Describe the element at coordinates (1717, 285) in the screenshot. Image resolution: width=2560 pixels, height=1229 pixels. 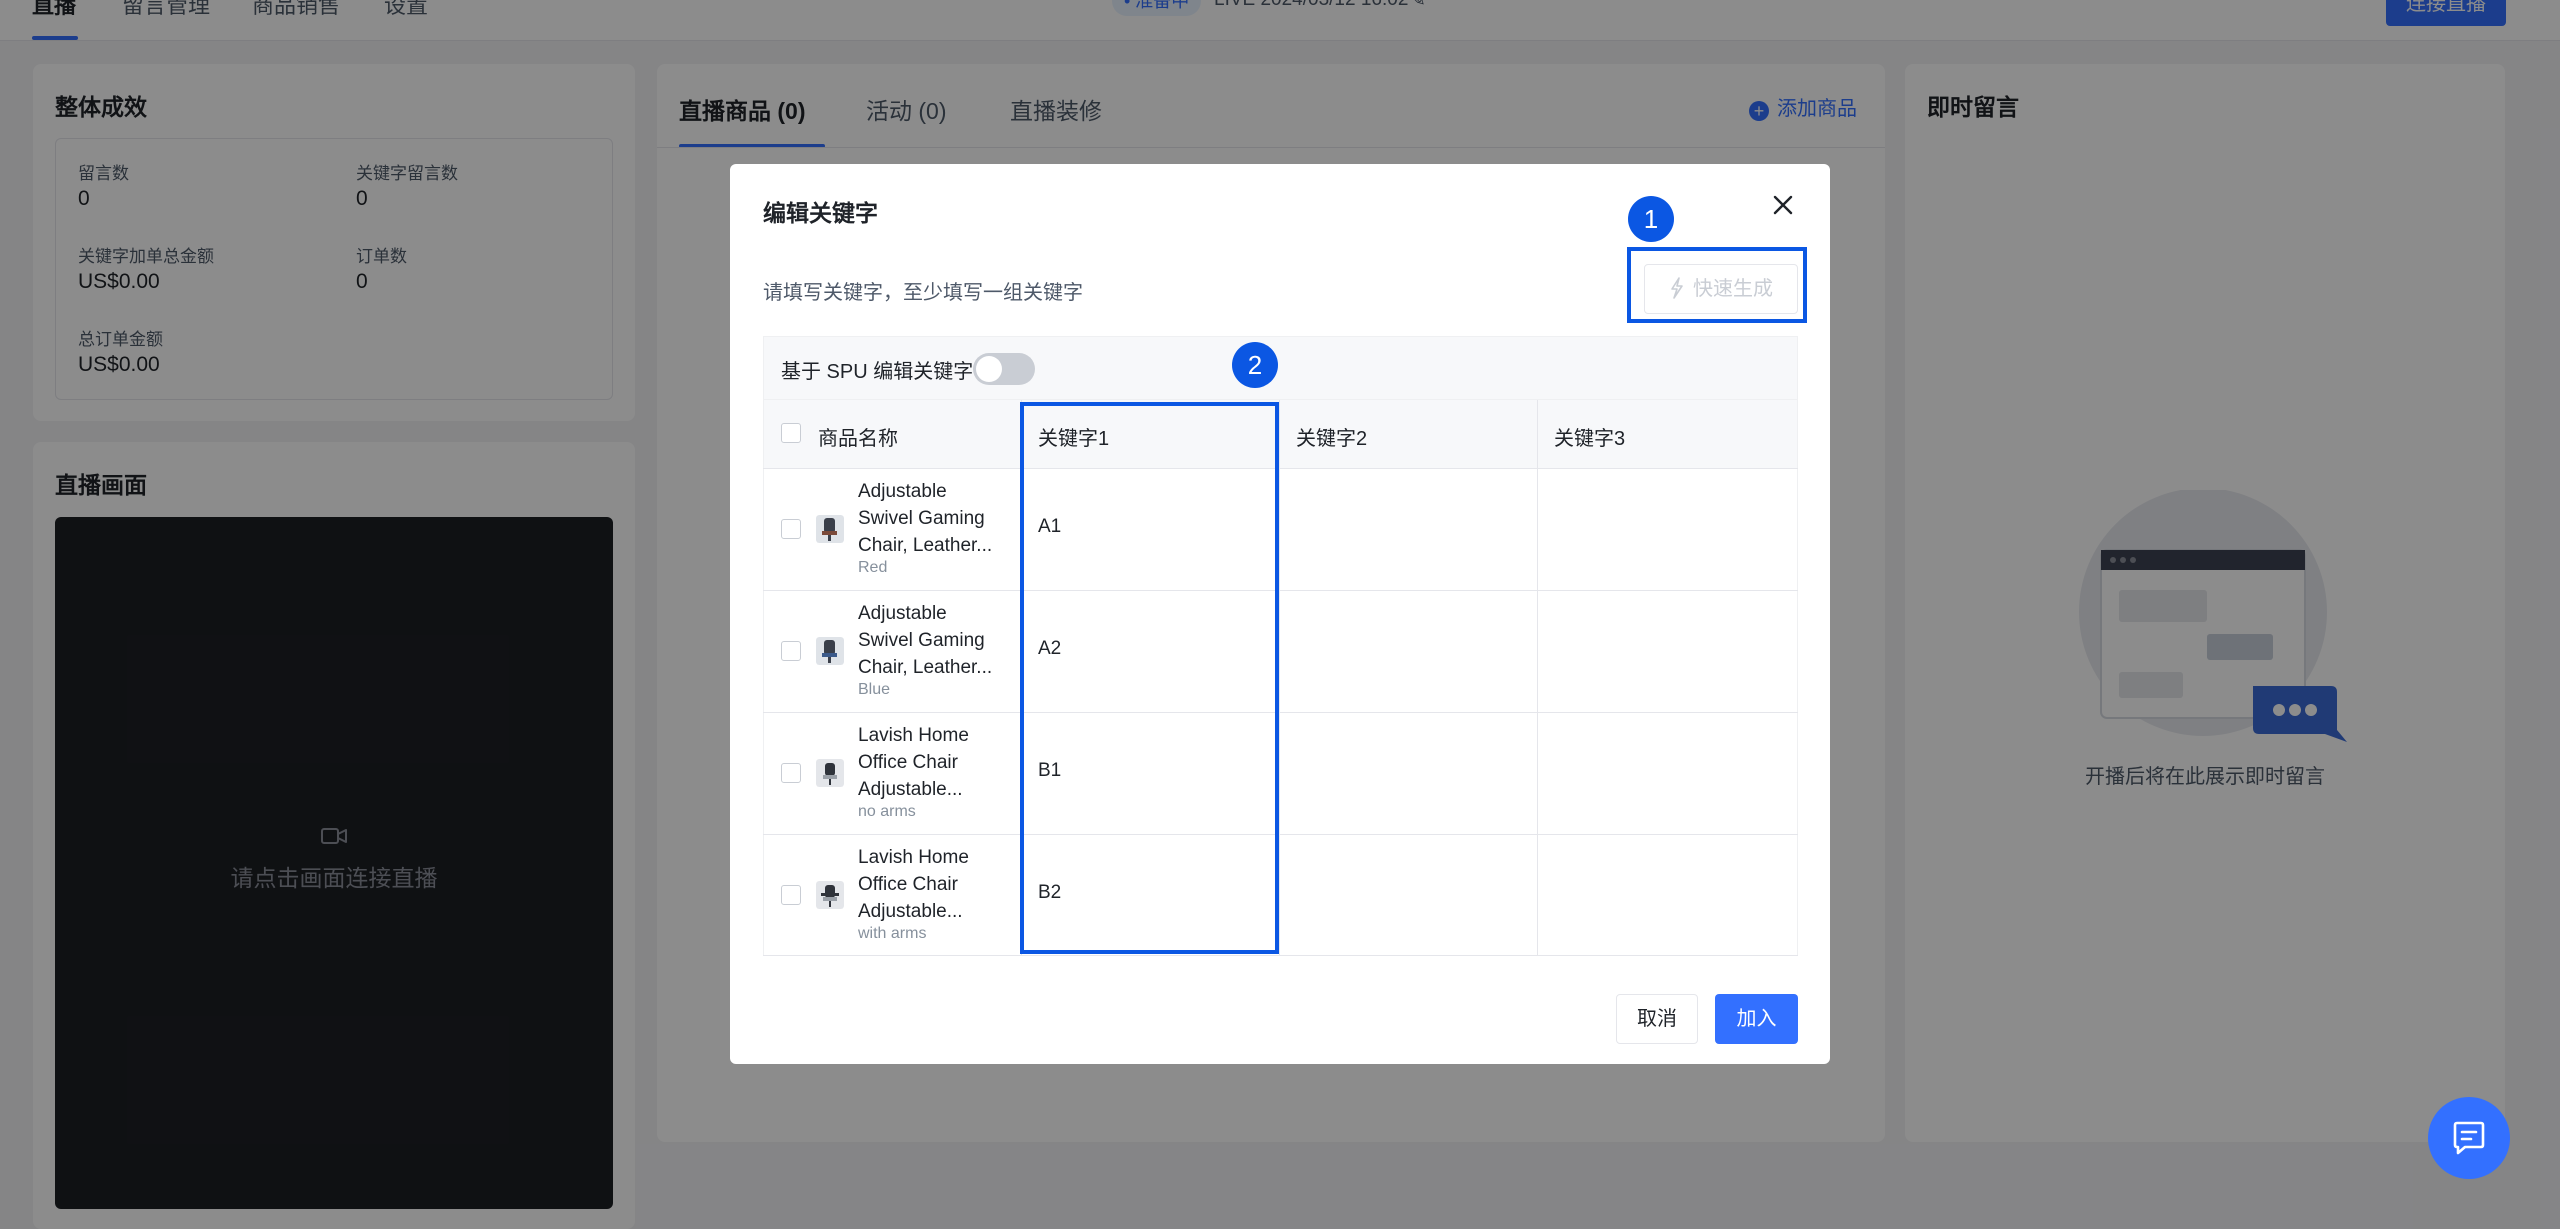
I see `highlight-box-quick-generate` at that location.